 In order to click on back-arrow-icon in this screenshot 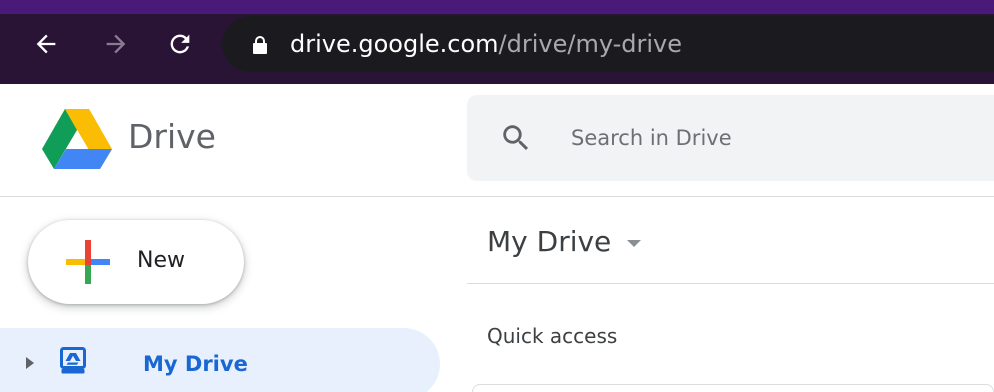, I will do `click(46, 44)`.